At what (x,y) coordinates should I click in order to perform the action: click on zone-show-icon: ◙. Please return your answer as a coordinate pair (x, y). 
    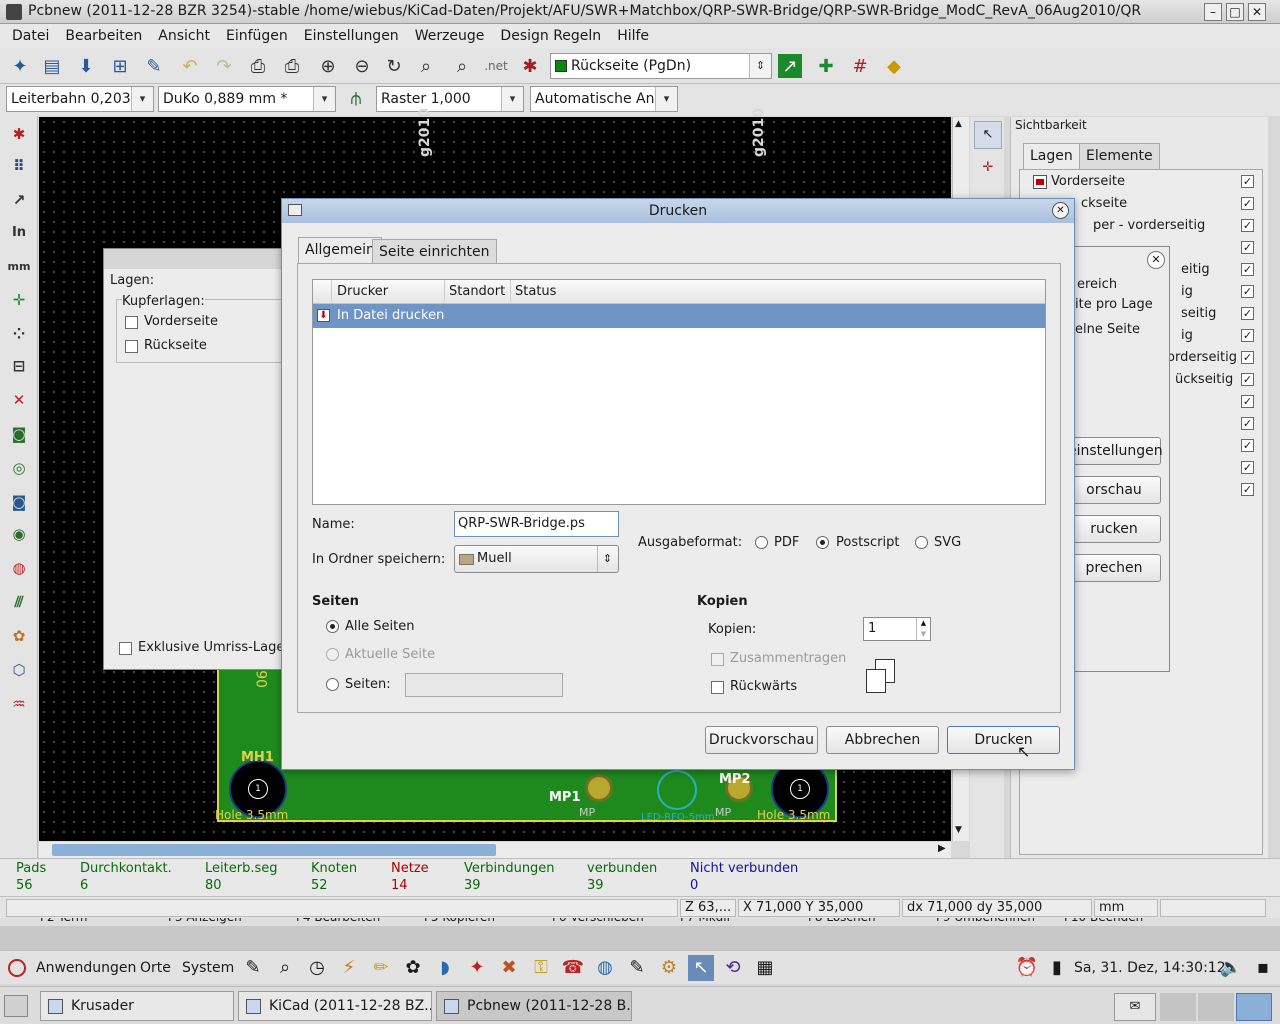
    Looking at the image, I should click on (19, 434).